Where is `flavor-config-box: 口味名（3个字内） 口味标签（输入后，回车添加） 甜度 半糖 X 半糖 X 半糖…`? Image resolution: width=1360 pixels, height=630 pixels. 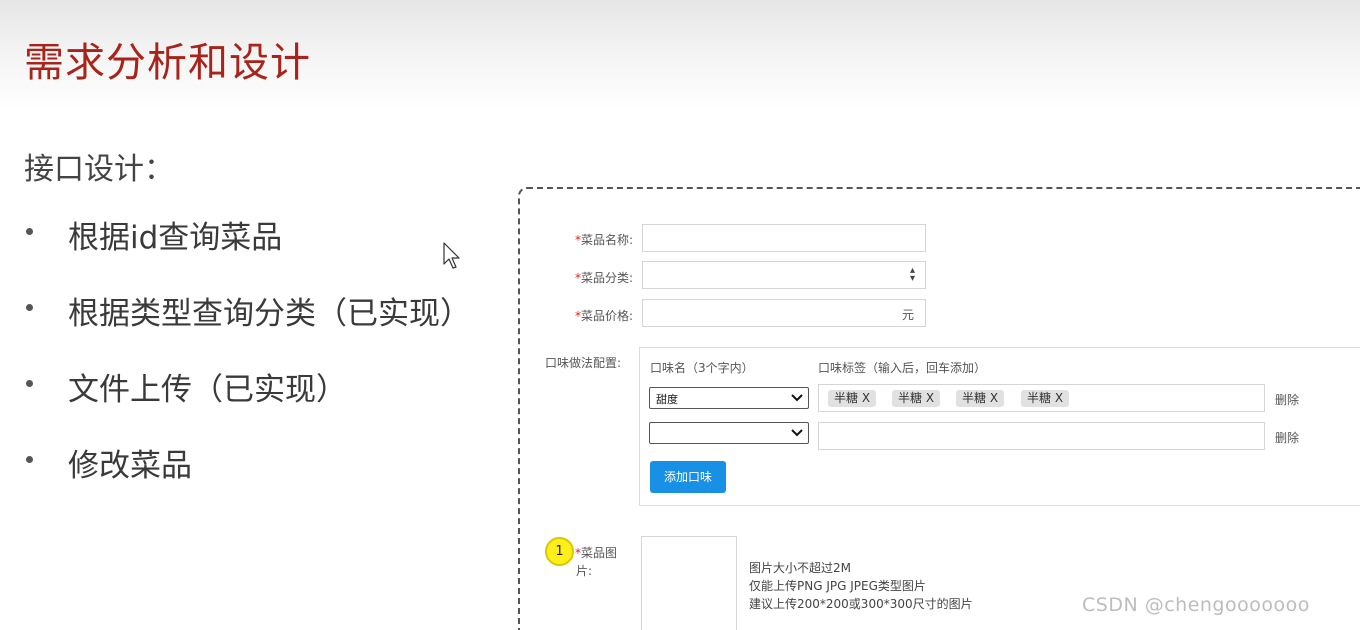 flavor-config-box: 口味名（3个字内） 口味标签（输入后，回车添加） 甜度 半糖 X 半糖 X 半糖… is located at coordinates (999, 426).